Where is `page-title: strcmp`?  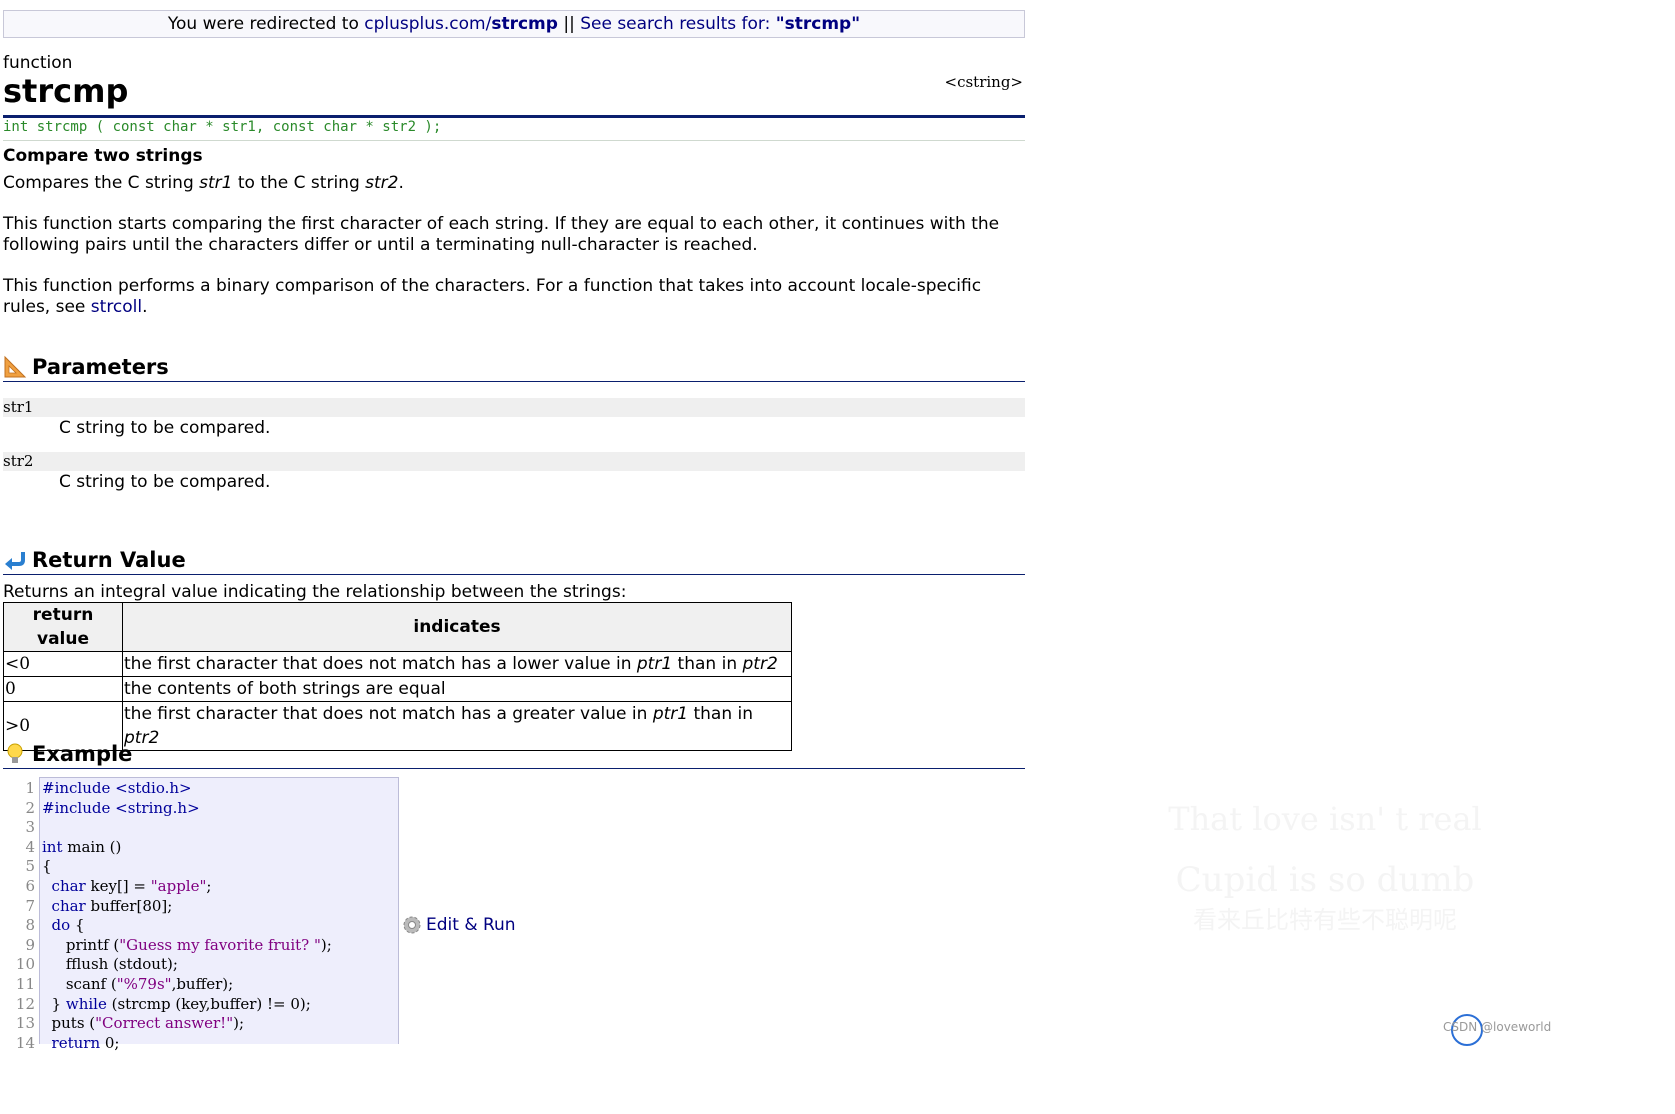
page-title: strcmp is located at coordinates (66, 91).